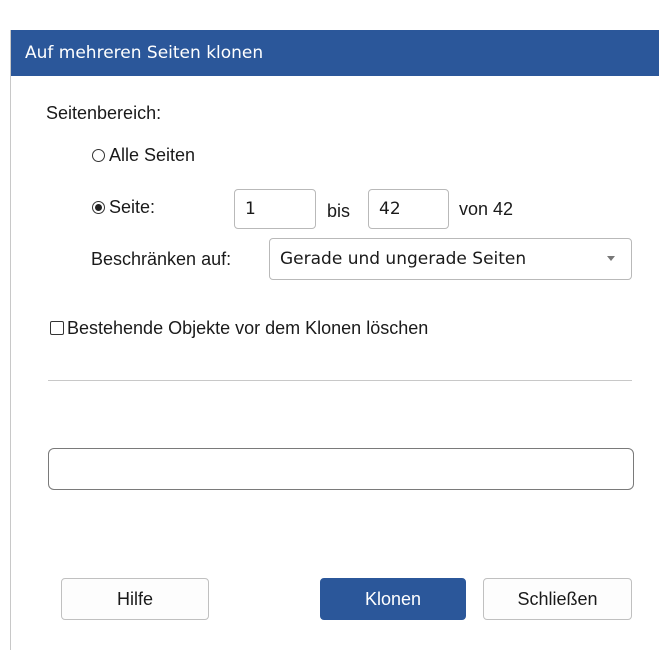 The height and width of the screenshot is (650, 659). What do you see at coordinates (152, 155) in the screenshot?
I see `all-pages-label: Alle Seiten` at bounding box center [152, 155].